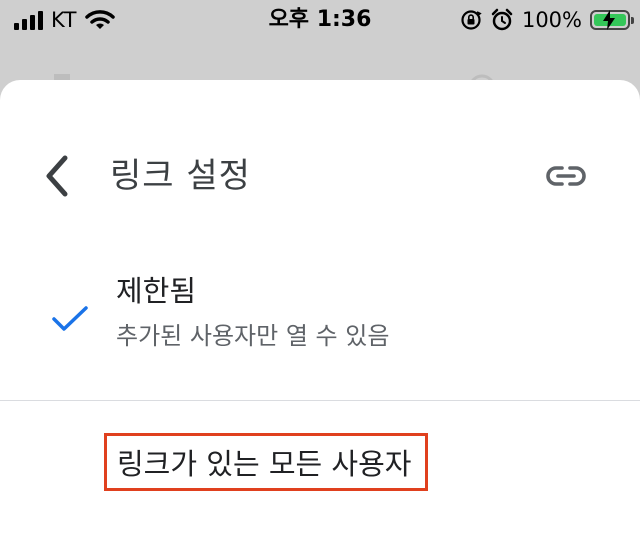 The width and height of the screenshot is (640, 550). What do you see at coordinates (471, 20) in the screenshot?
I see `orientation-lock-icon` at bounding box center [471, 20].